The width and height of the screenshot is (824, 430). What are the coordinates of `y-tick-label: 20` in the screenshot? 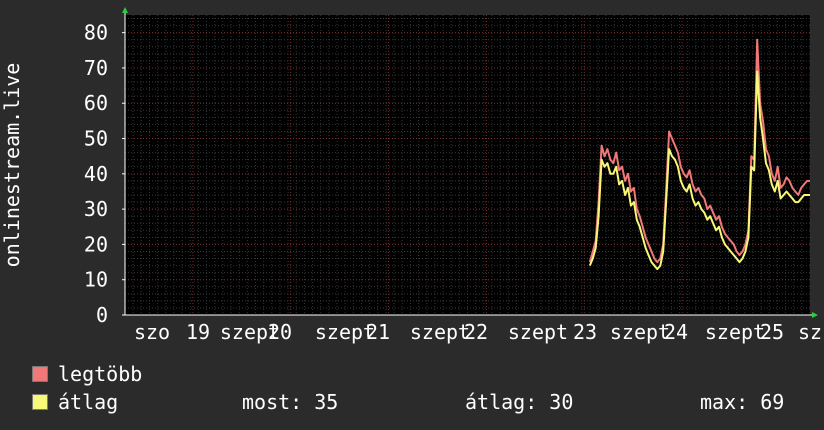 It's located at (96, 244).